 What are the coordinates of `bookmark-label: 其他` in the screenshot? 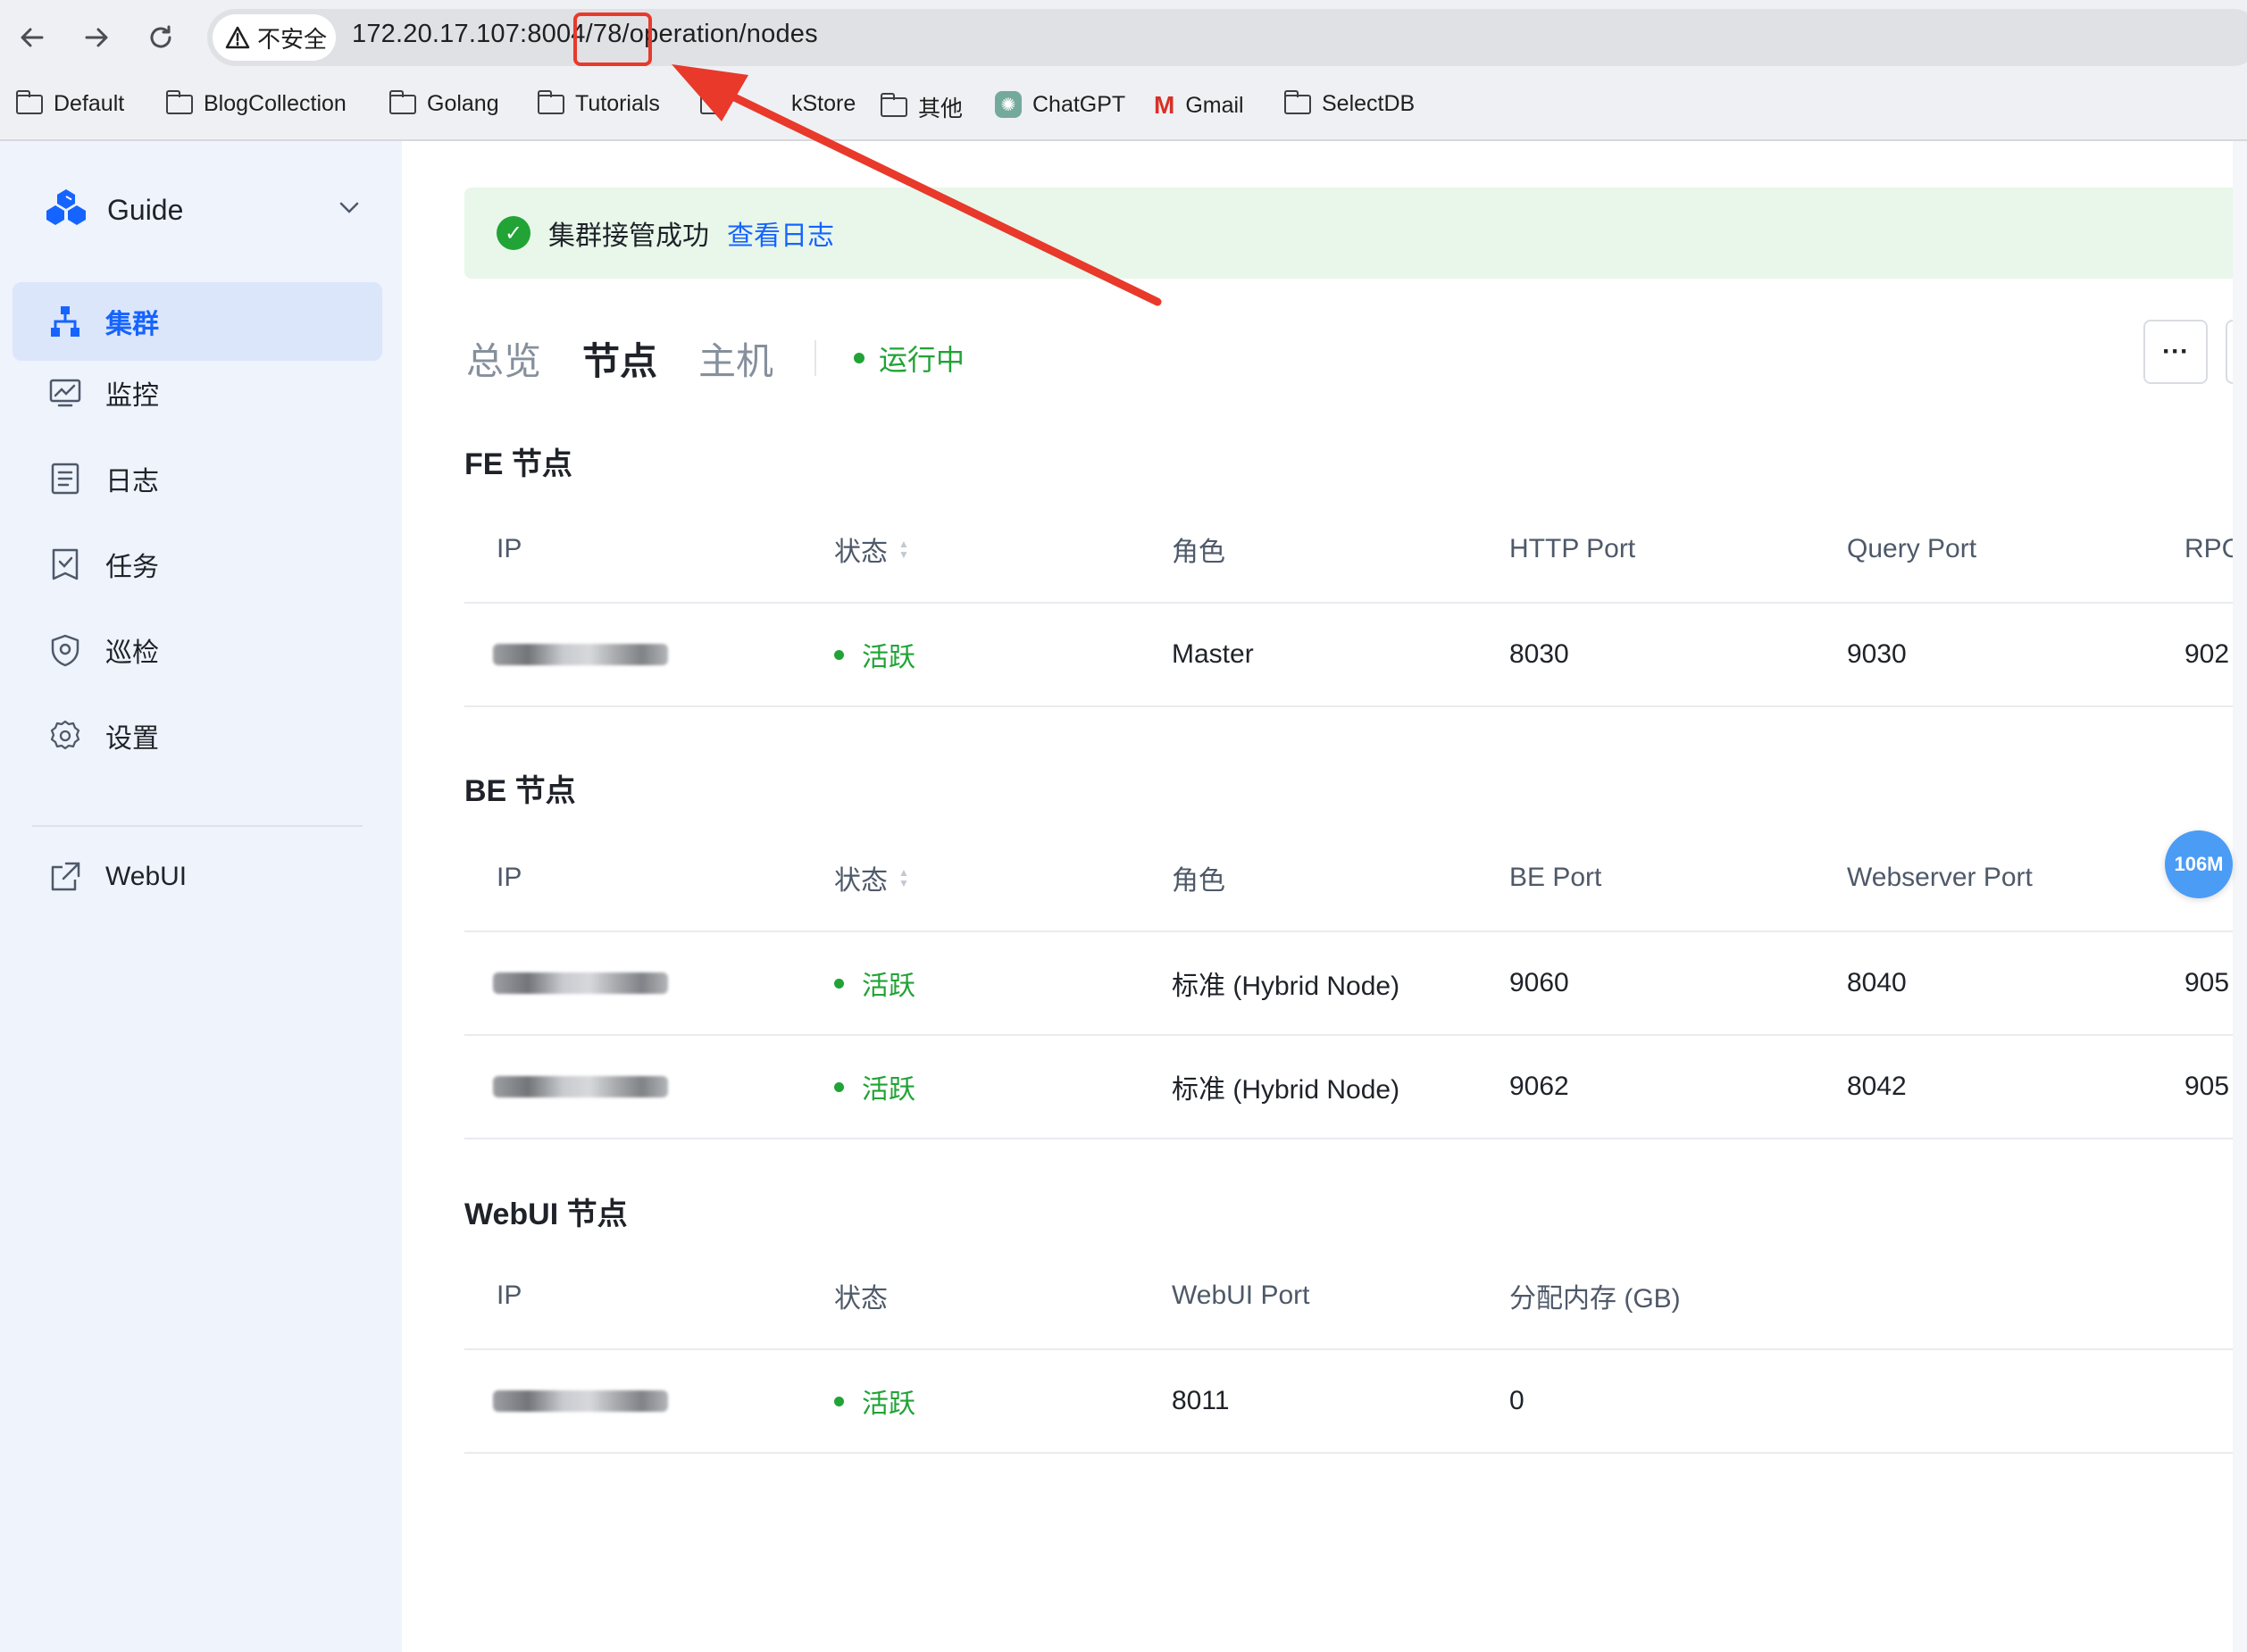 It's located at (941, 108).